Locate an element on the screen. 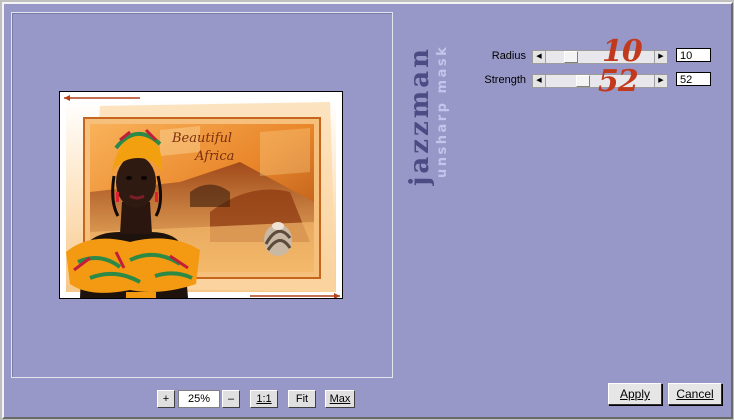 This screenshot has height=420, width=734. radius-slider: ◀ ▶ is located at coordinates (600, 57).